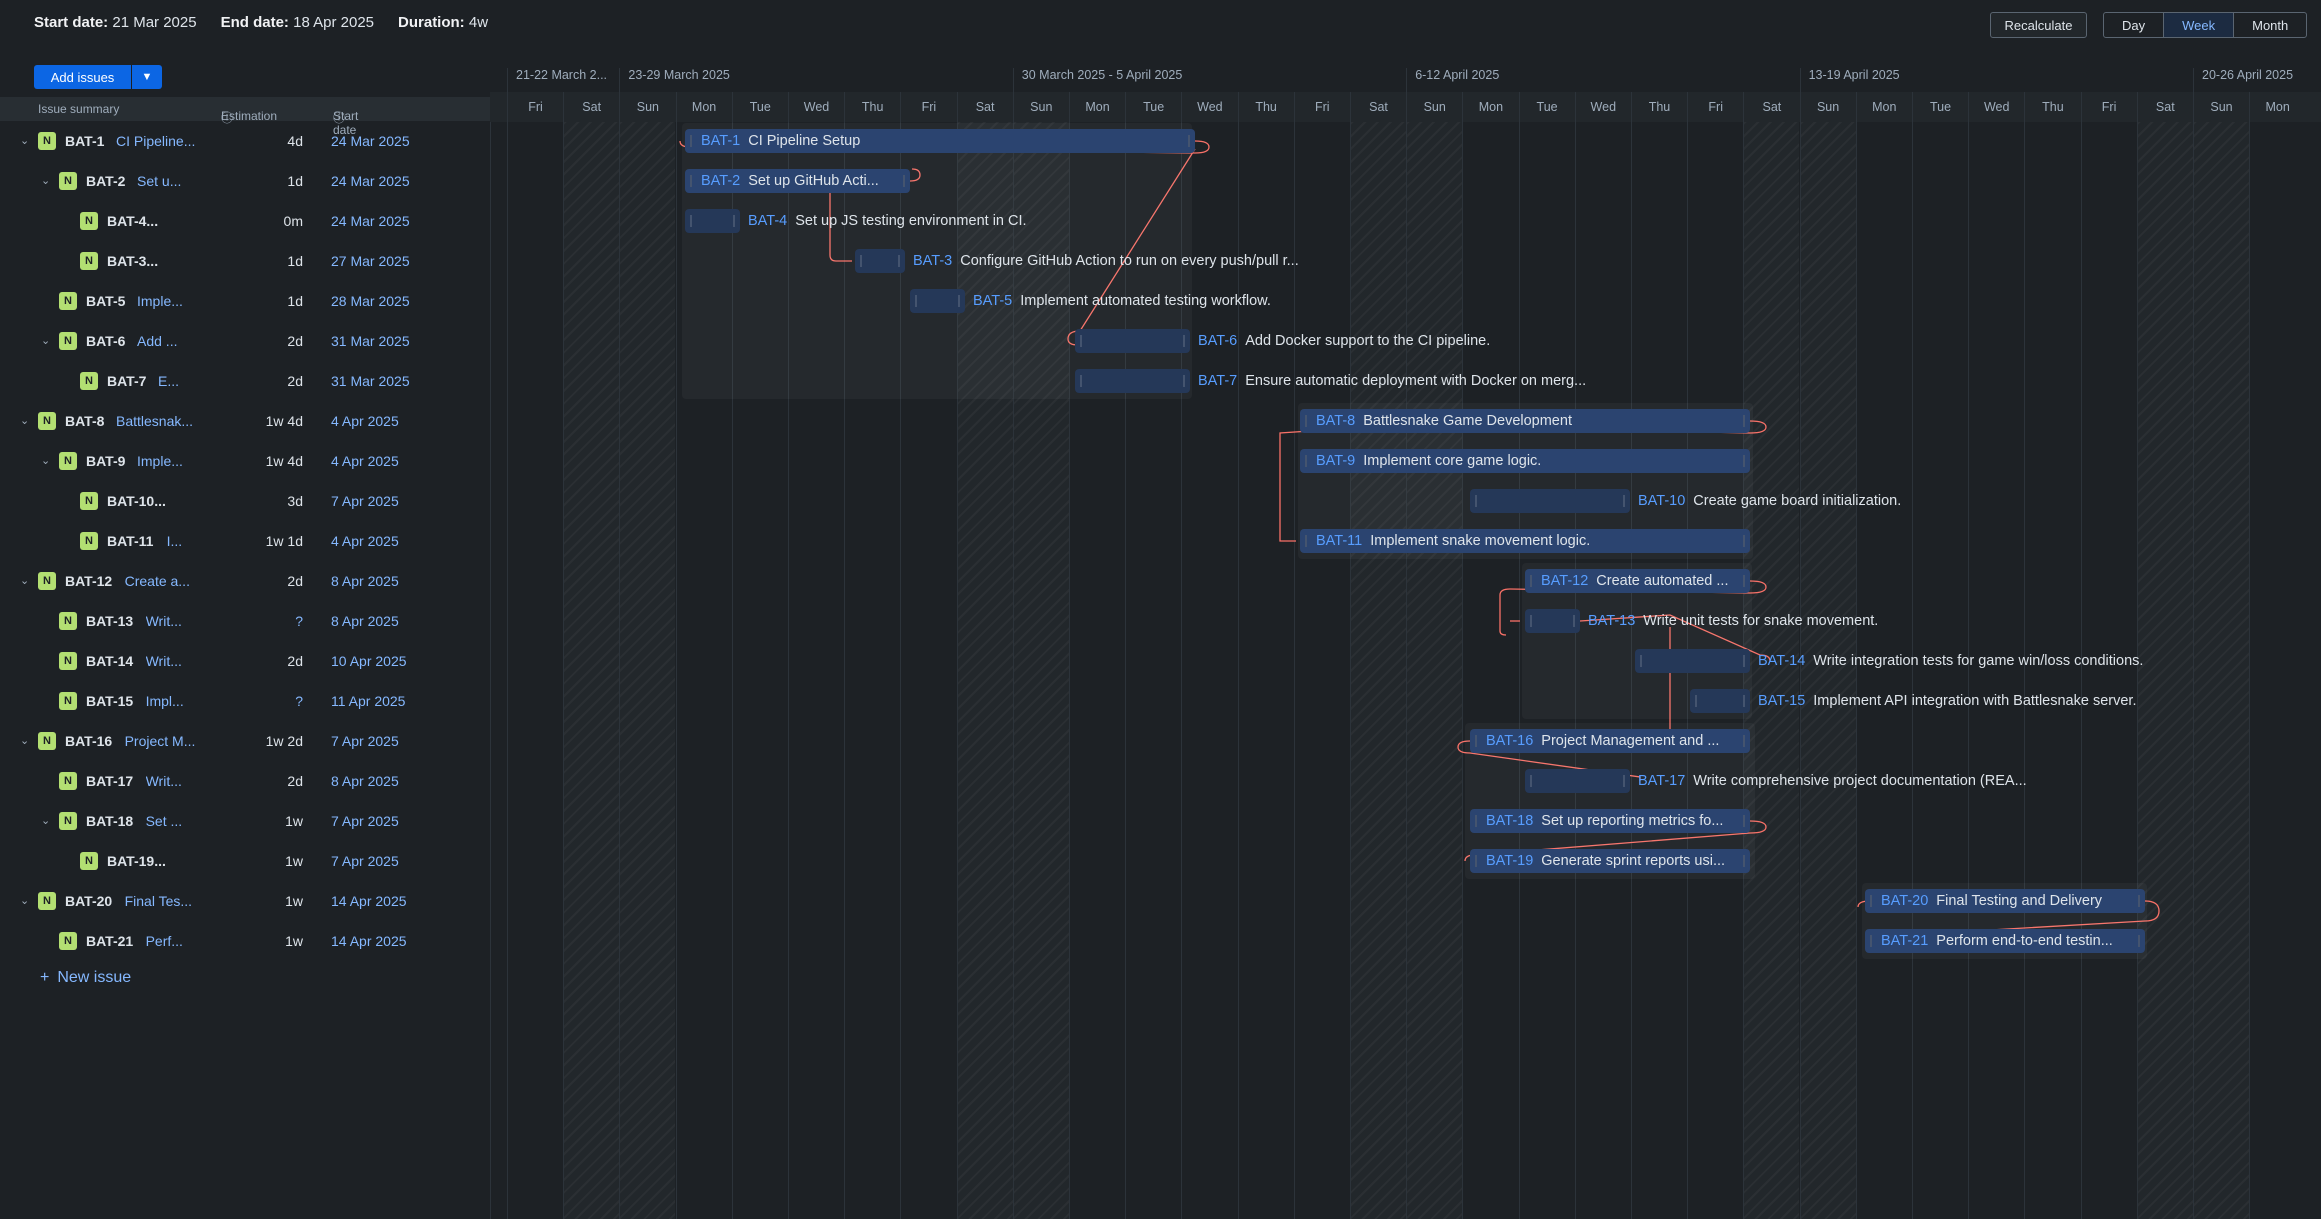 The width and height of the screenshot is (2321, 1219). I want to click on issue-row: N BAT-13 Writ...? 8 Apr 2025, so click(245, 621).